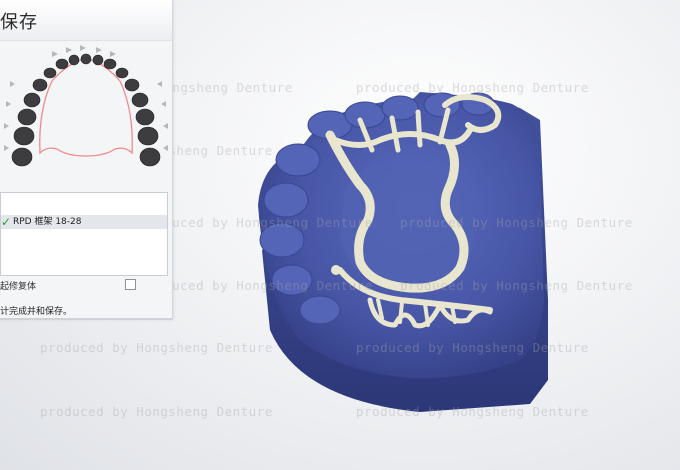 Image resolution: width=680 pixels, height=470 pixels. Describe the element at coordinates (86, 319) in the screenshot. I see `status-divider` at that location.